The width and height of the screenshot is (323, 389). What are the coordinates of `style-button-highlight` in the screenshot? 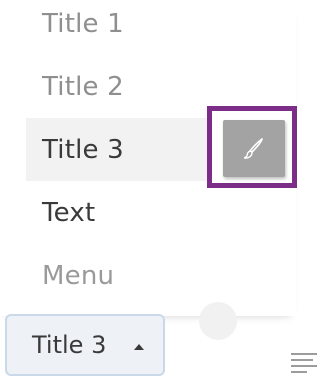 It's located at (252, 147).